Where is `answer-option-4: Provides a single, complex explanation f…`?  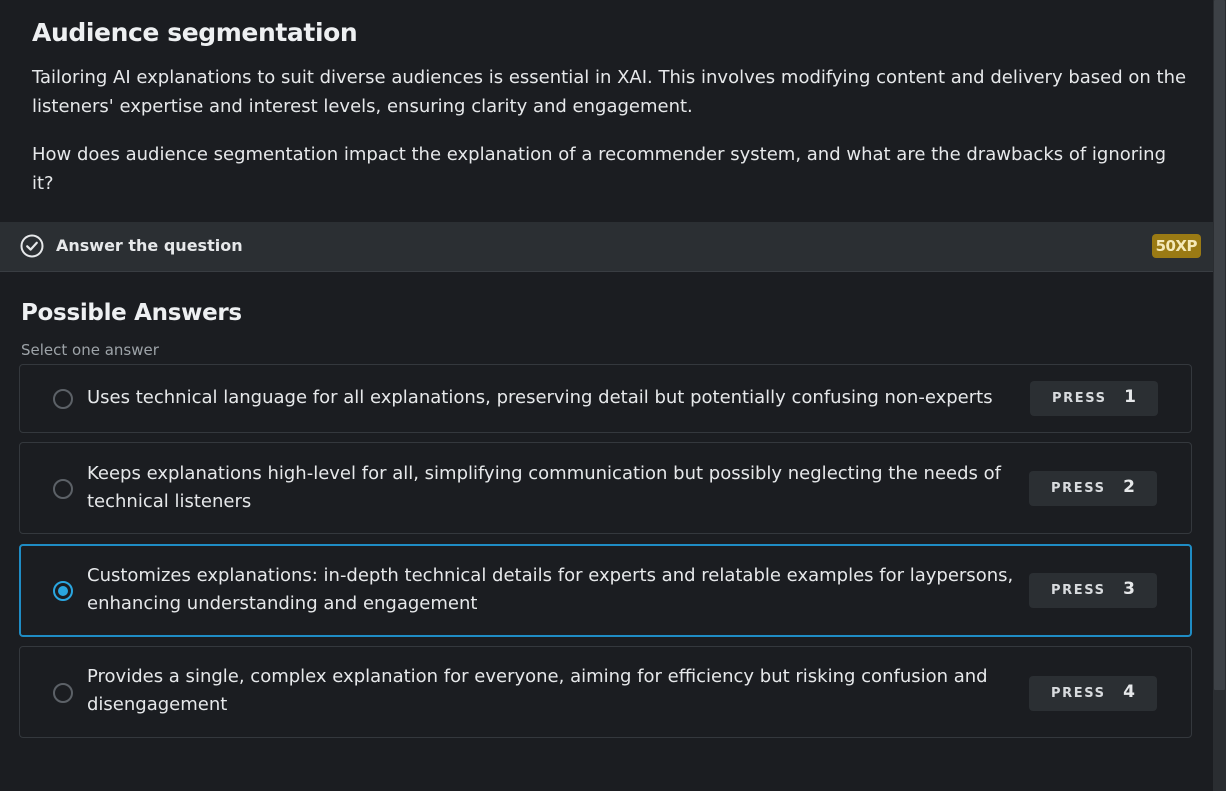
answer-option-4: Provides a single, complex explanation f… is located at coordinates (605, 692).